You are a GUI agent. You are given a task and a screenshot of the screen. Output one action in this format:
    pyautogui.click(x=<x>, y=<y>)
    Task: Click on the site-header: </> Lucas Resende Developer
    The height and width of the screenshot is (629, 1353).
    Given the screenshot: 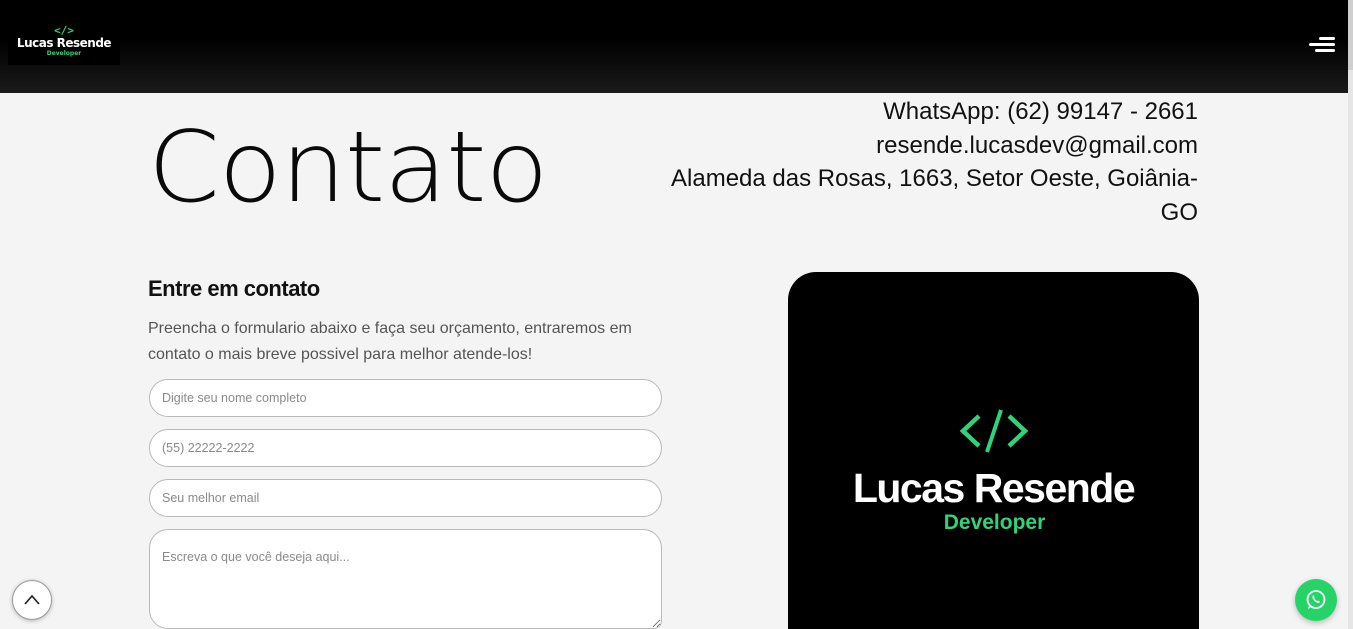 What is the action you would take?
    pyautogui.click(x=674, y=46)
    